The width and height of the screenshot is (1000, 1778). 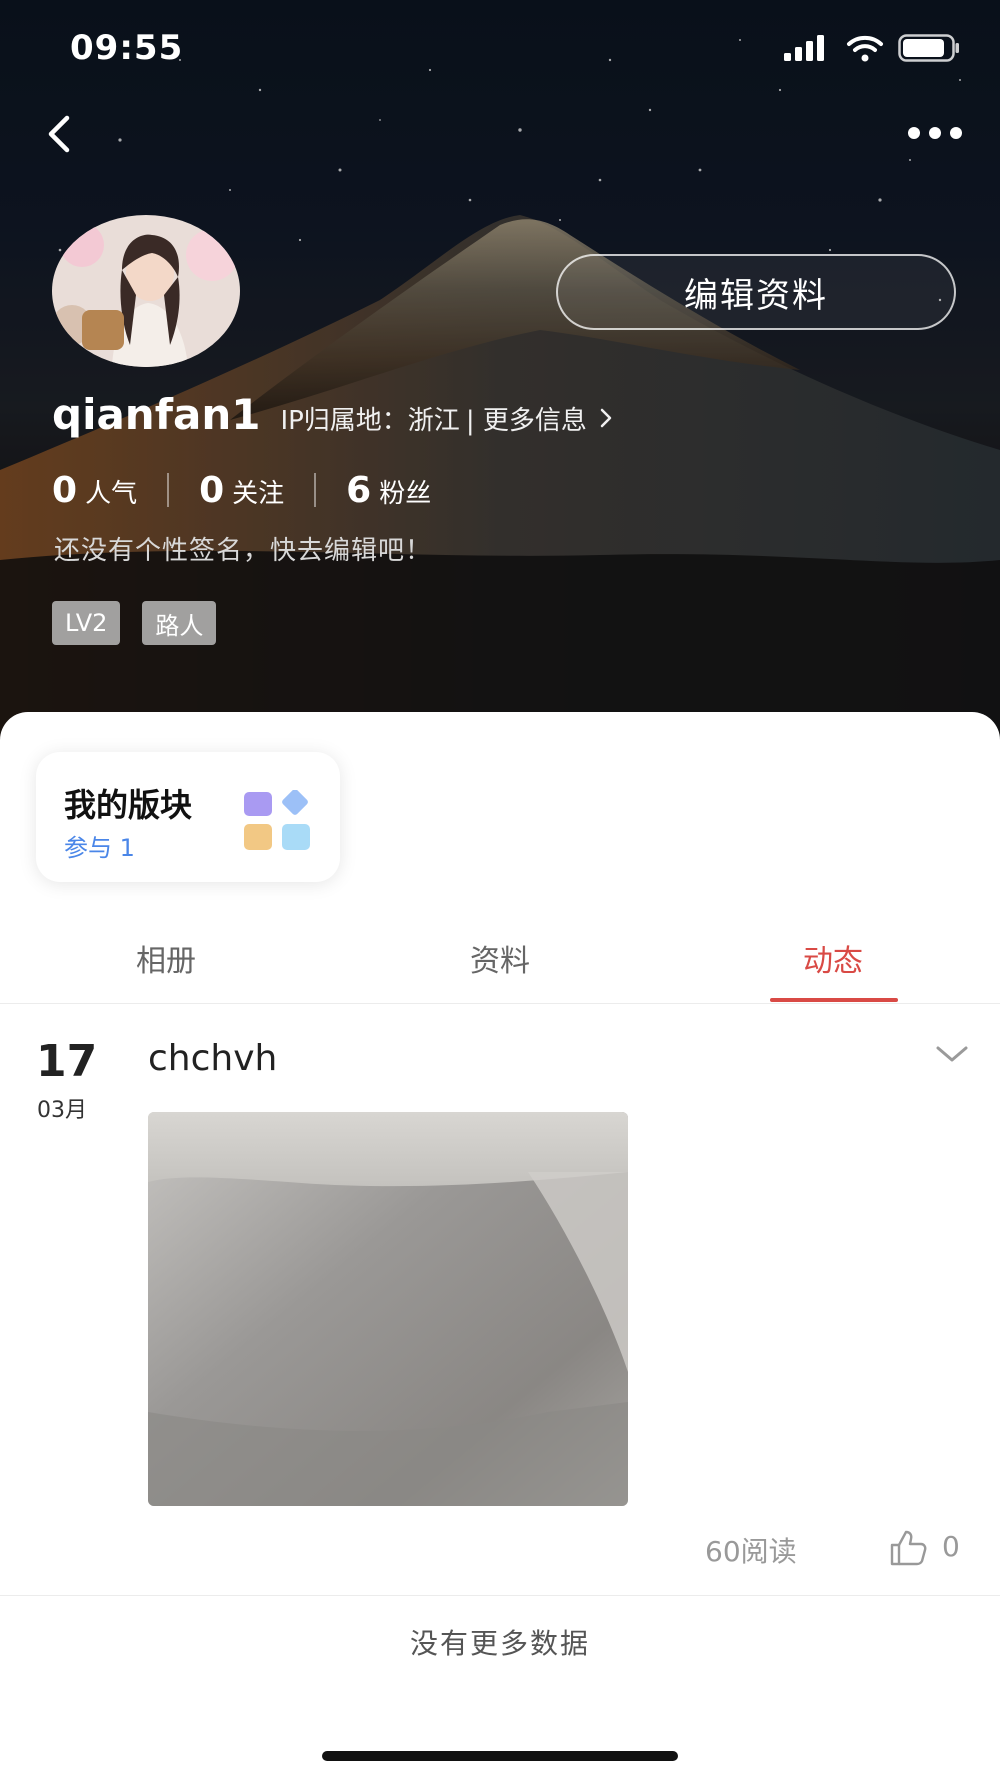 I want to click on stat-label: 人气, so click(x=111, y=493).